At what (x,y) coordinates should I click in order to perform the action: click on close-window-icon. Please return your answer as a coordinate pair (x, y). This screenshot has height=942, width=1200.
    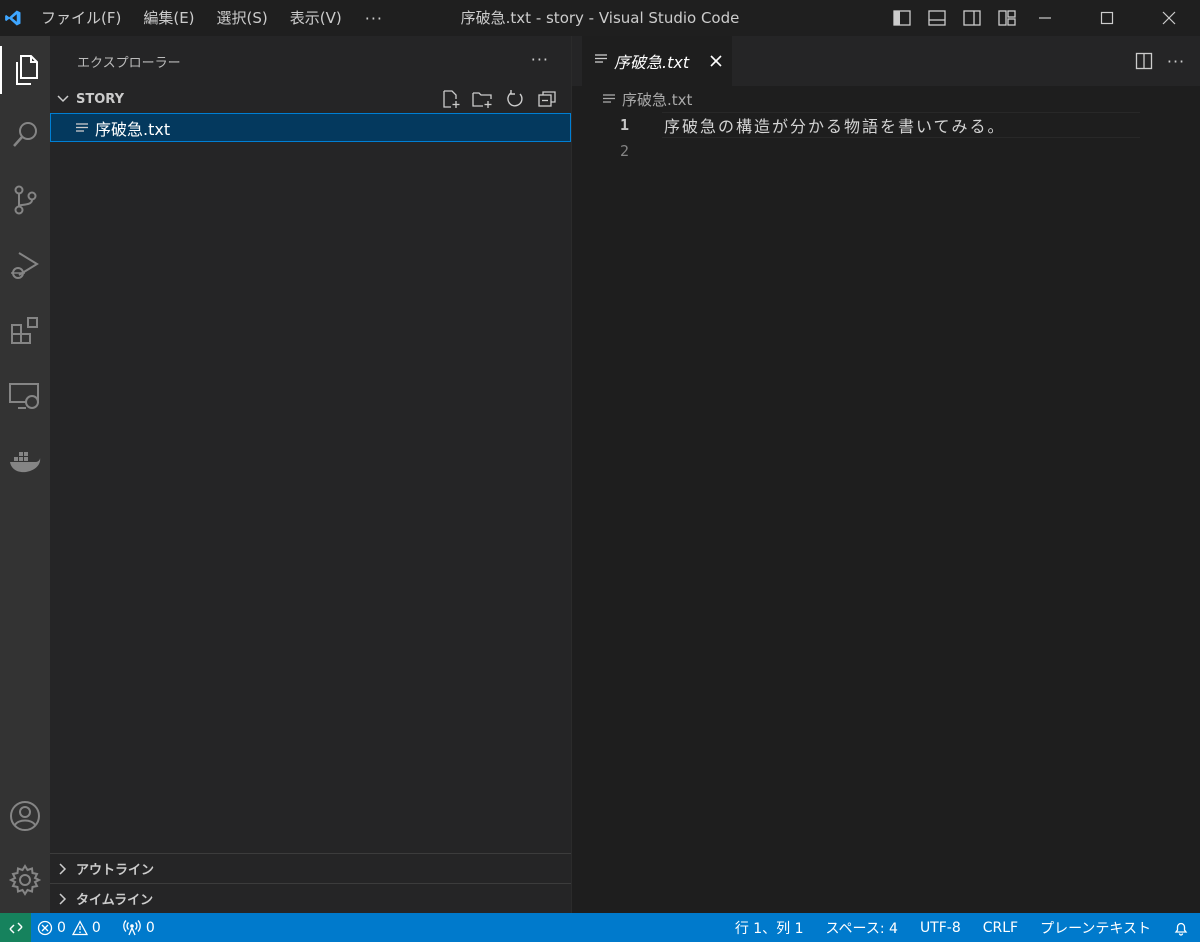
    Looking at the image, I should click on (1169, 18).